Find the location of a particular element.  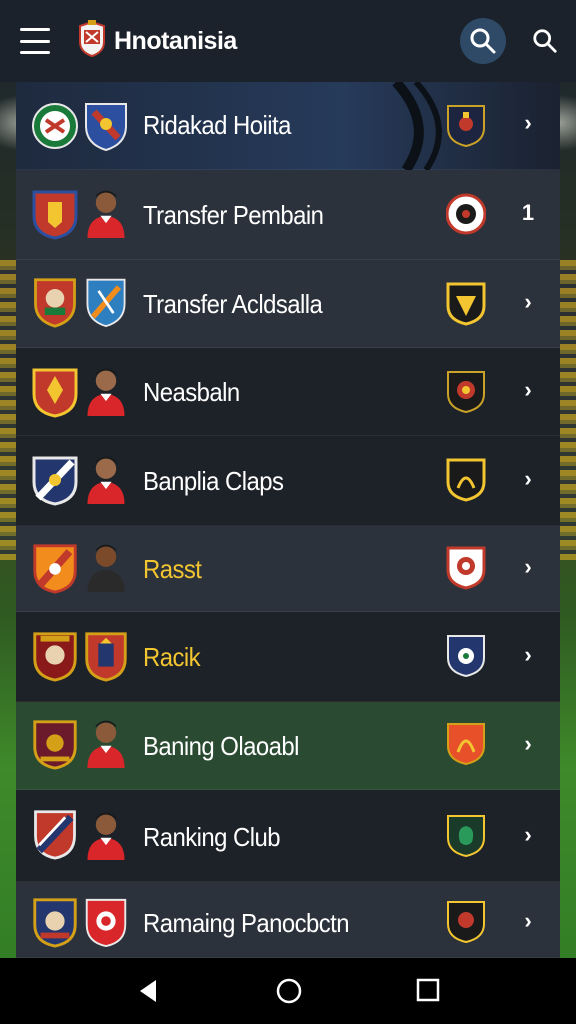

list-item: Rasst › is located at coordinates (288, 569).